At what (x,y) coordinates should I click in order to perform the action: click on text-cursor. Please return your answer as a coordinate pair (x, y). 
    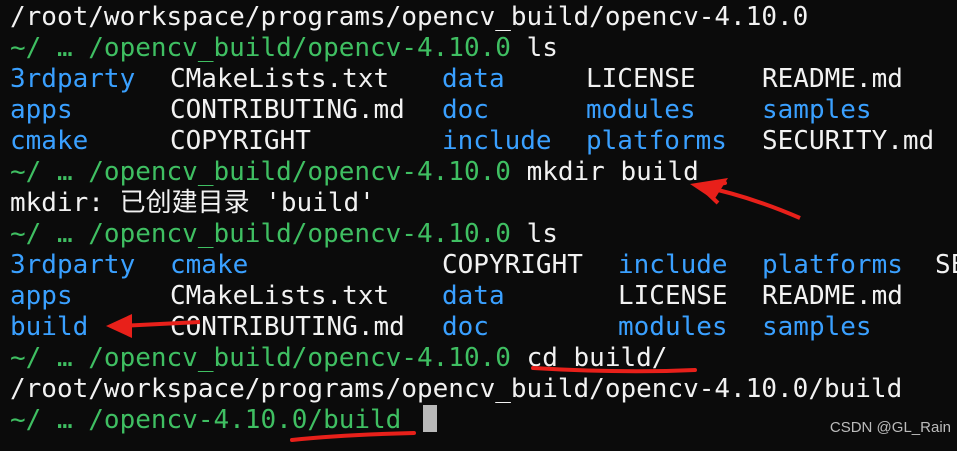
    Looking at the image, I should click on (430, 418).